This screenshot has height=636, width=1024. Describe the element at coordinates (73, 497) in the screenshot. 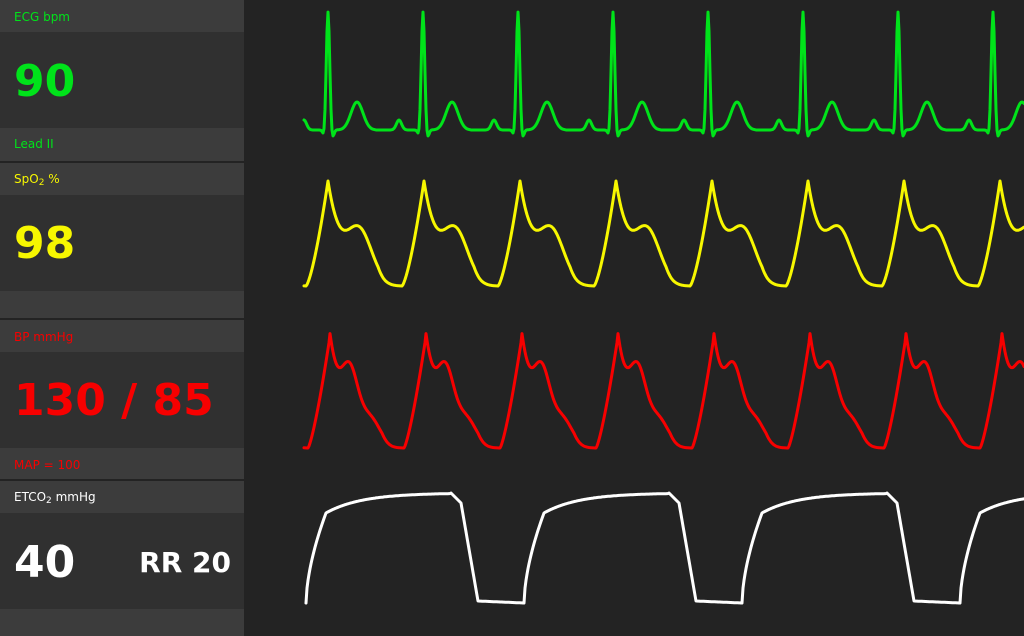

I see `etco2-label-unit: mmHg` at that location.